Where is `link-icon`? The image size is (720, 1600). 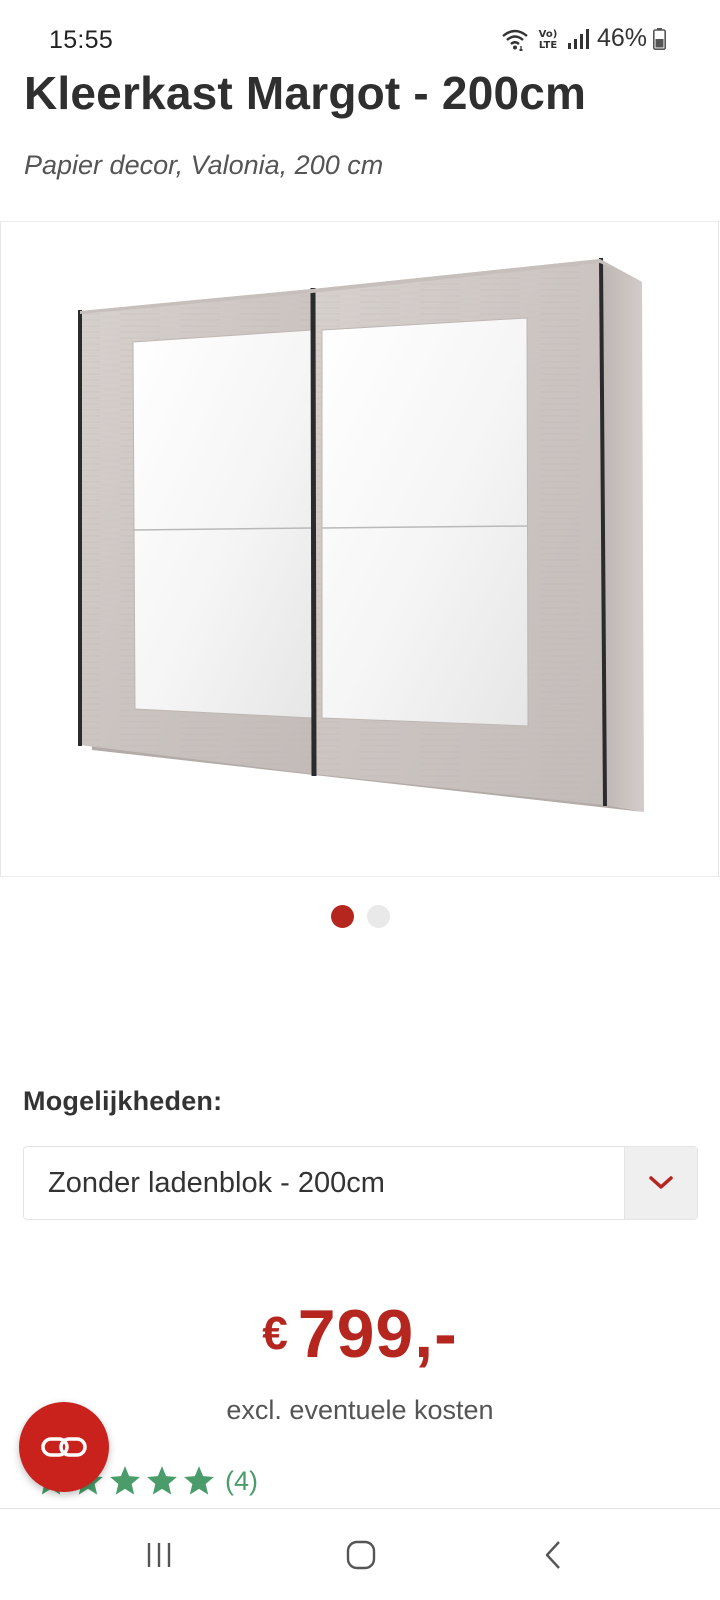 link-icon is located at coordinates (64, 1447).